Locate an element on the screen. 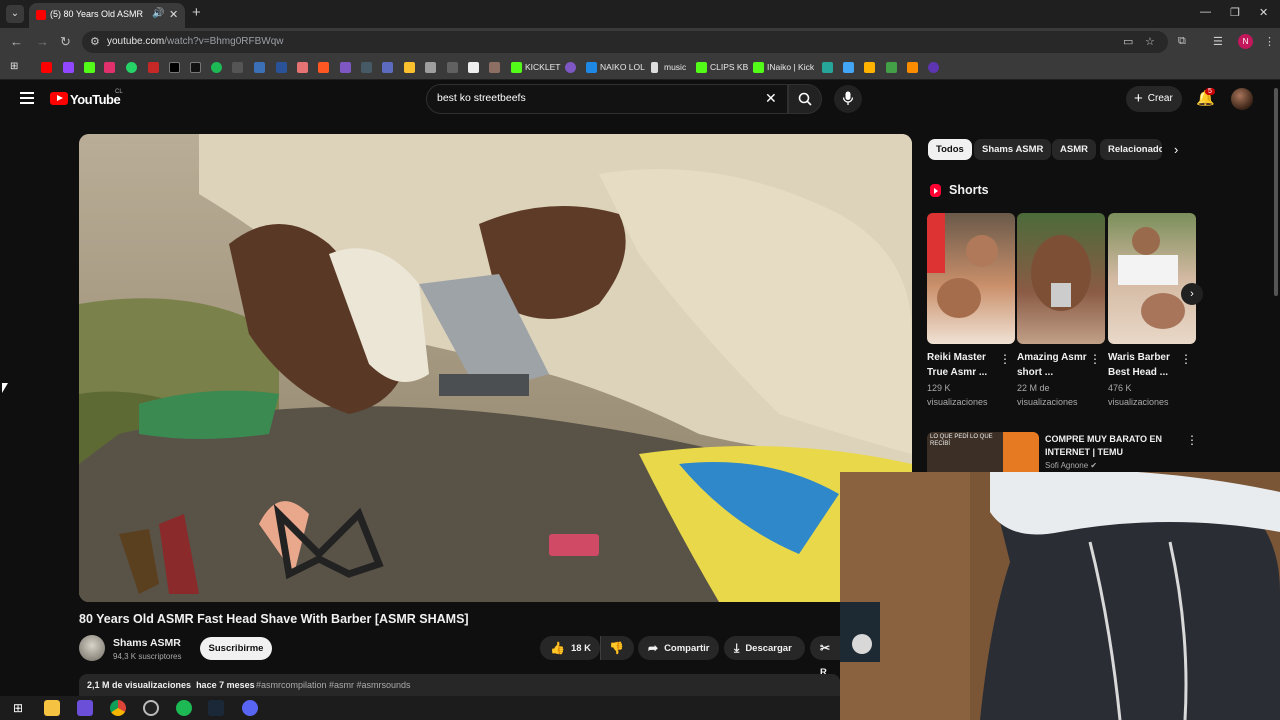  recommended-thumbnail: LO QUE PEDÍ LO QUE RECIBÍ is located at coordinates (983, 452).